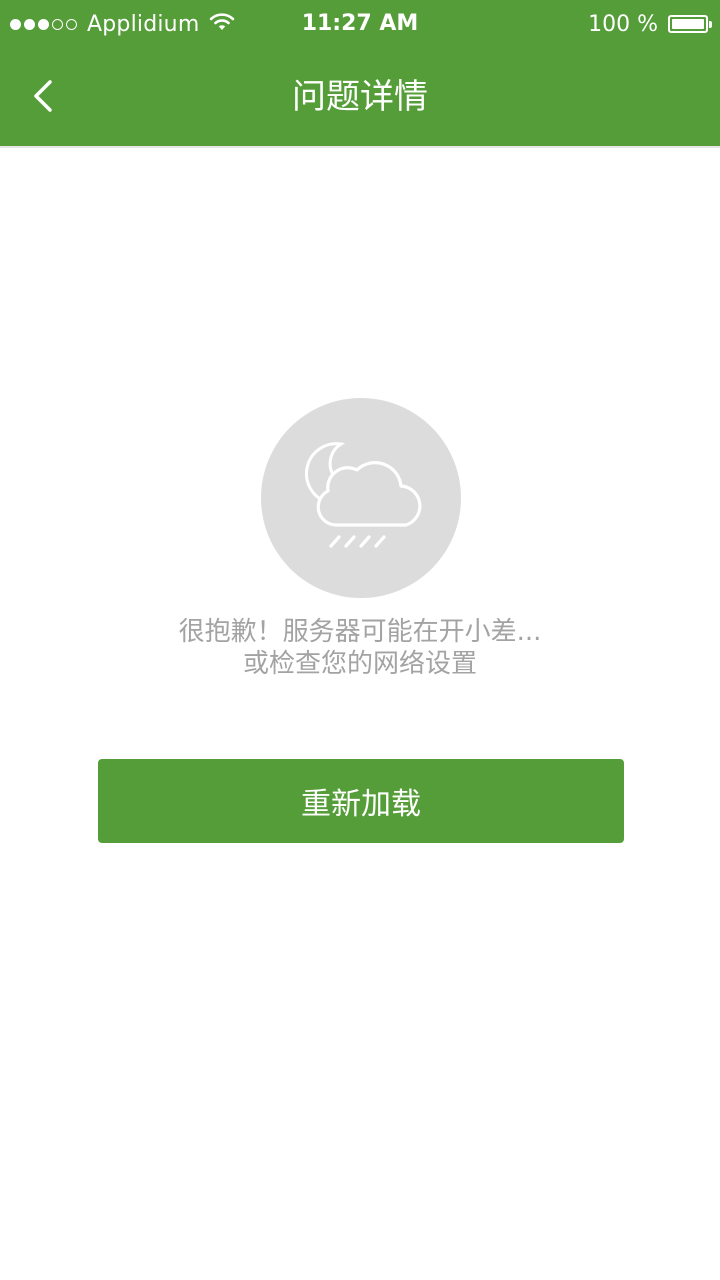 The image size is (720, 1280). Describe the element at coordinates (363, 495) in the screenshot. I see `night-rain-cloud-icon` at that location.